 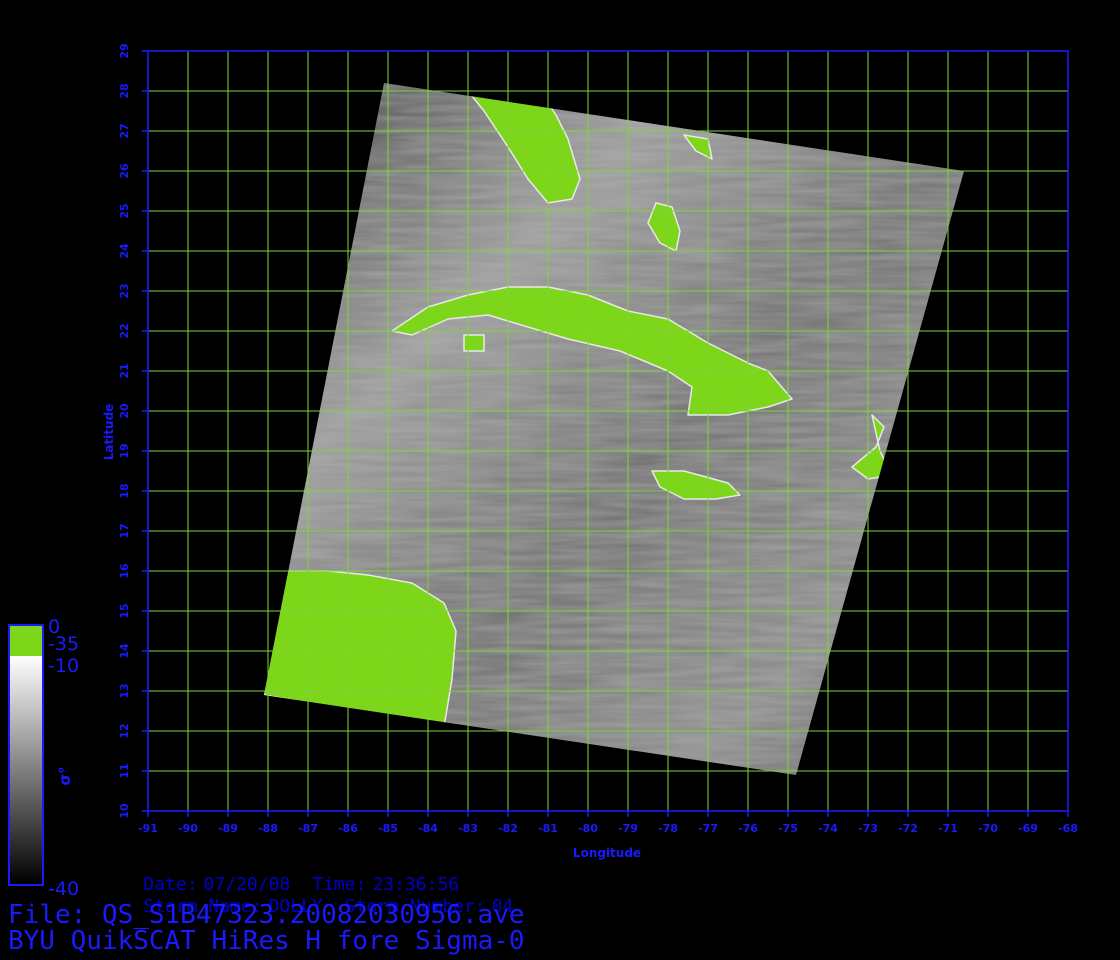 I want to click on colorbar-land-segment, so click(x=26, y=641).